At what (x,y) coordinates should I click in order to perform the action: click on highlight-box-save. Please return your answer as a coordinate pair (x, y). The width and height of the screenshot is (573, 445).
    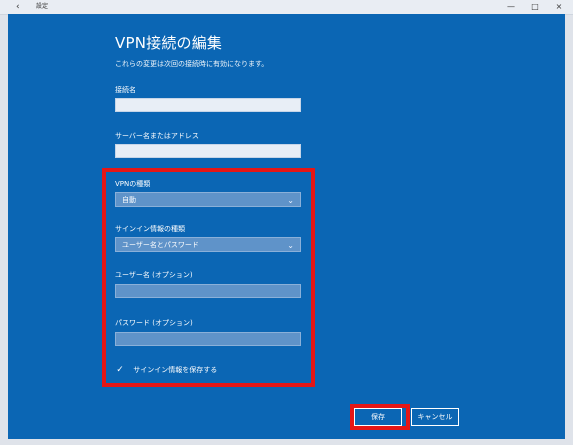
    Looking at the image, I should click on (380, 417).